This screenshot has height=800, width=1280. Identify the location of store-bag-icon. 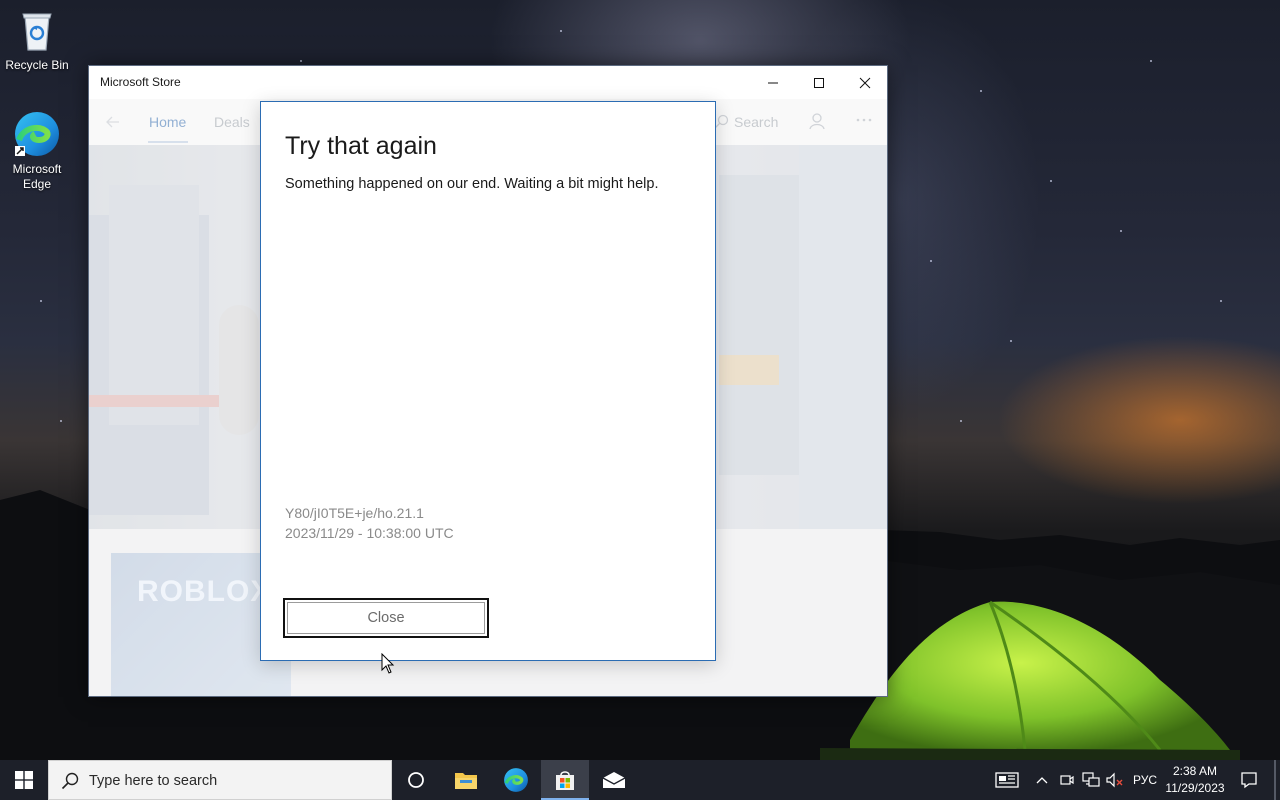
(565, 780).